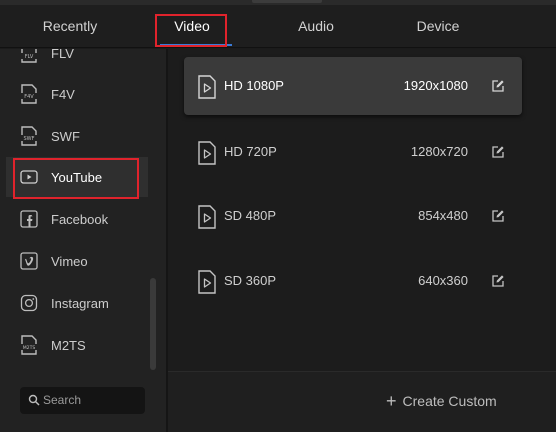 The image size is (556, 432). What do you see at coordinates (353, 152) in the screenshot?
I see `preset-row-hd-720p: HD 720P 1280x720` at bounding box center [353, 152].